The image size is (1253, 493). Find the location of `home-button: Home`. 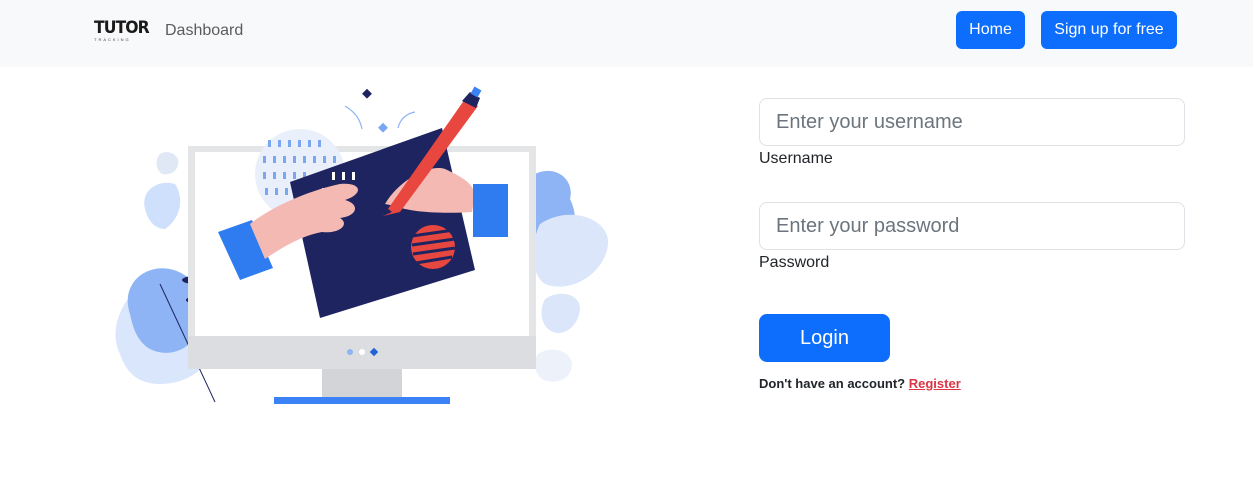

home-button: Home is located at coordinates (990, 30).